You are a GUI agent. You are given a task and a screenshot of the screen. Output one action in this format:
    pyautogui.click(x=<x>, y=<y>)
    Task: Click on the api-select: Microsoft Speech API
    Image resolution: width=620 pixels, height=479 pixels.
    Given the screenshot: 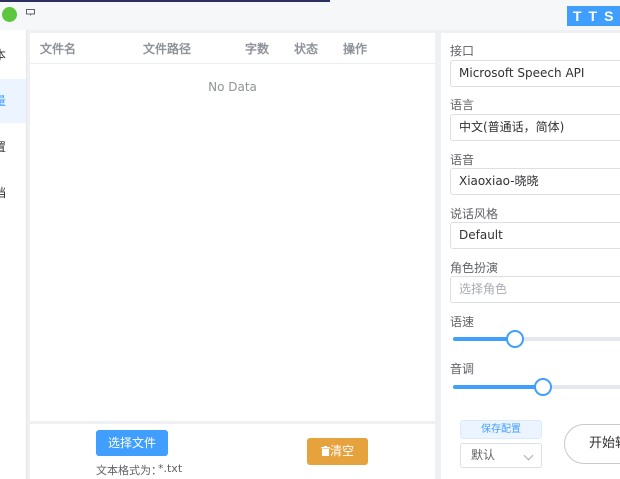 What is the action you would take?
    pyautogui.click(x=535, y=73)
    